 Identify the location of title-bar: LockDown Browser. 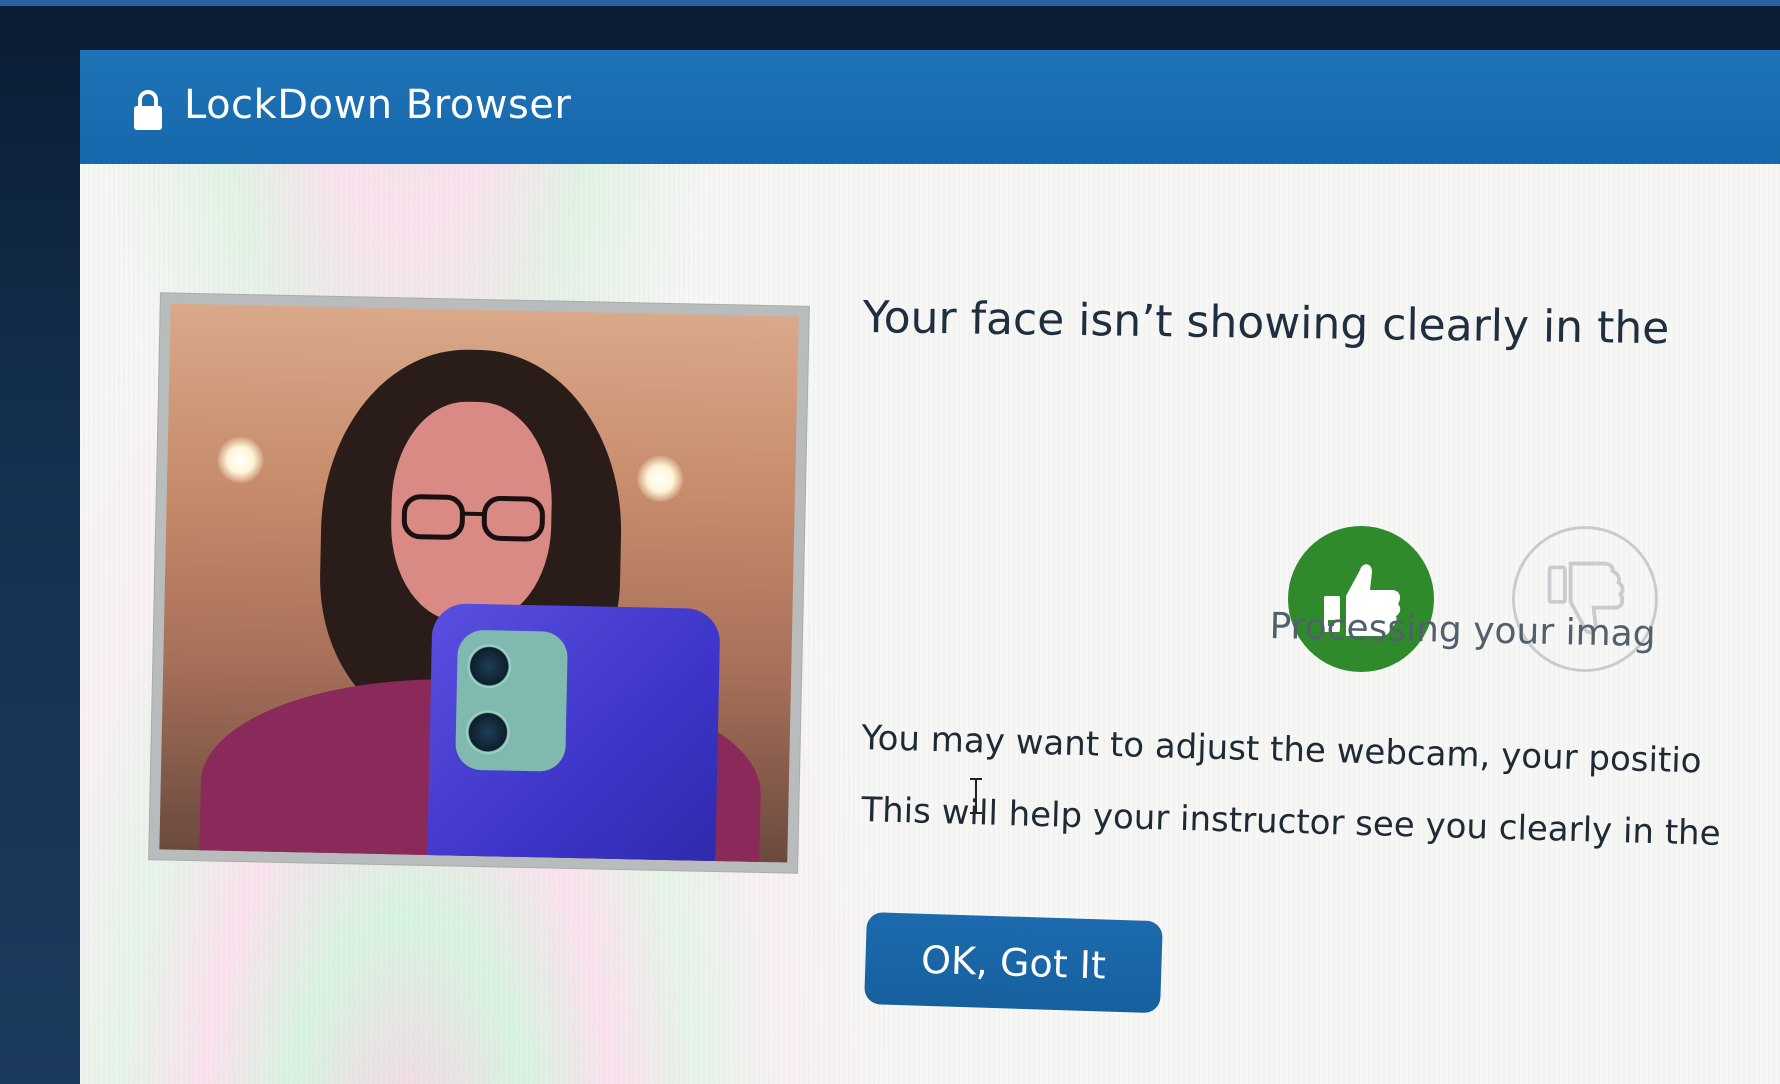
(930, 107).